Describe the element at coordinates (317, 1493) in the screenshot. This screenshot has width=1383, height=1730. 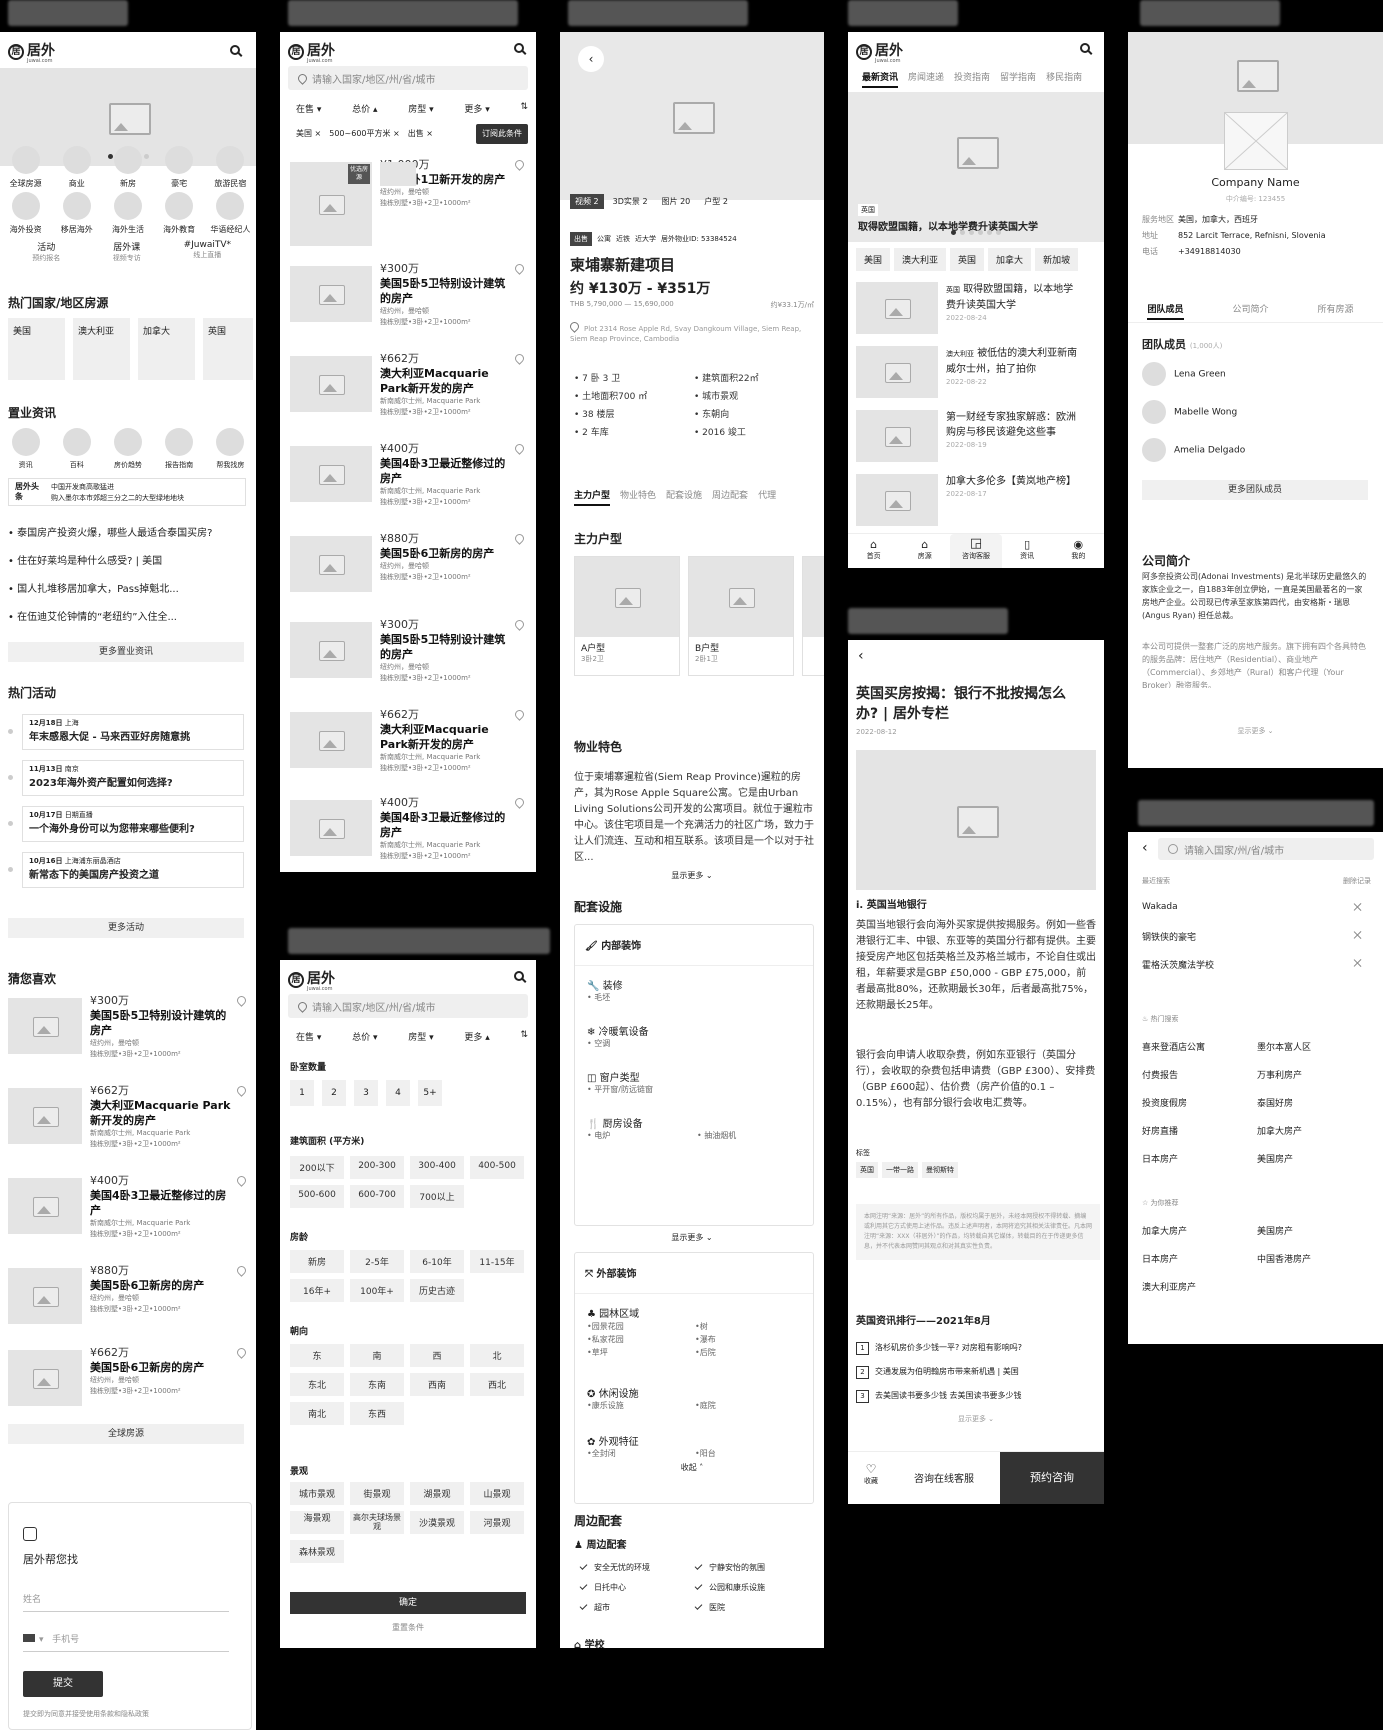
I see `view-option: 城市景观` at that location.